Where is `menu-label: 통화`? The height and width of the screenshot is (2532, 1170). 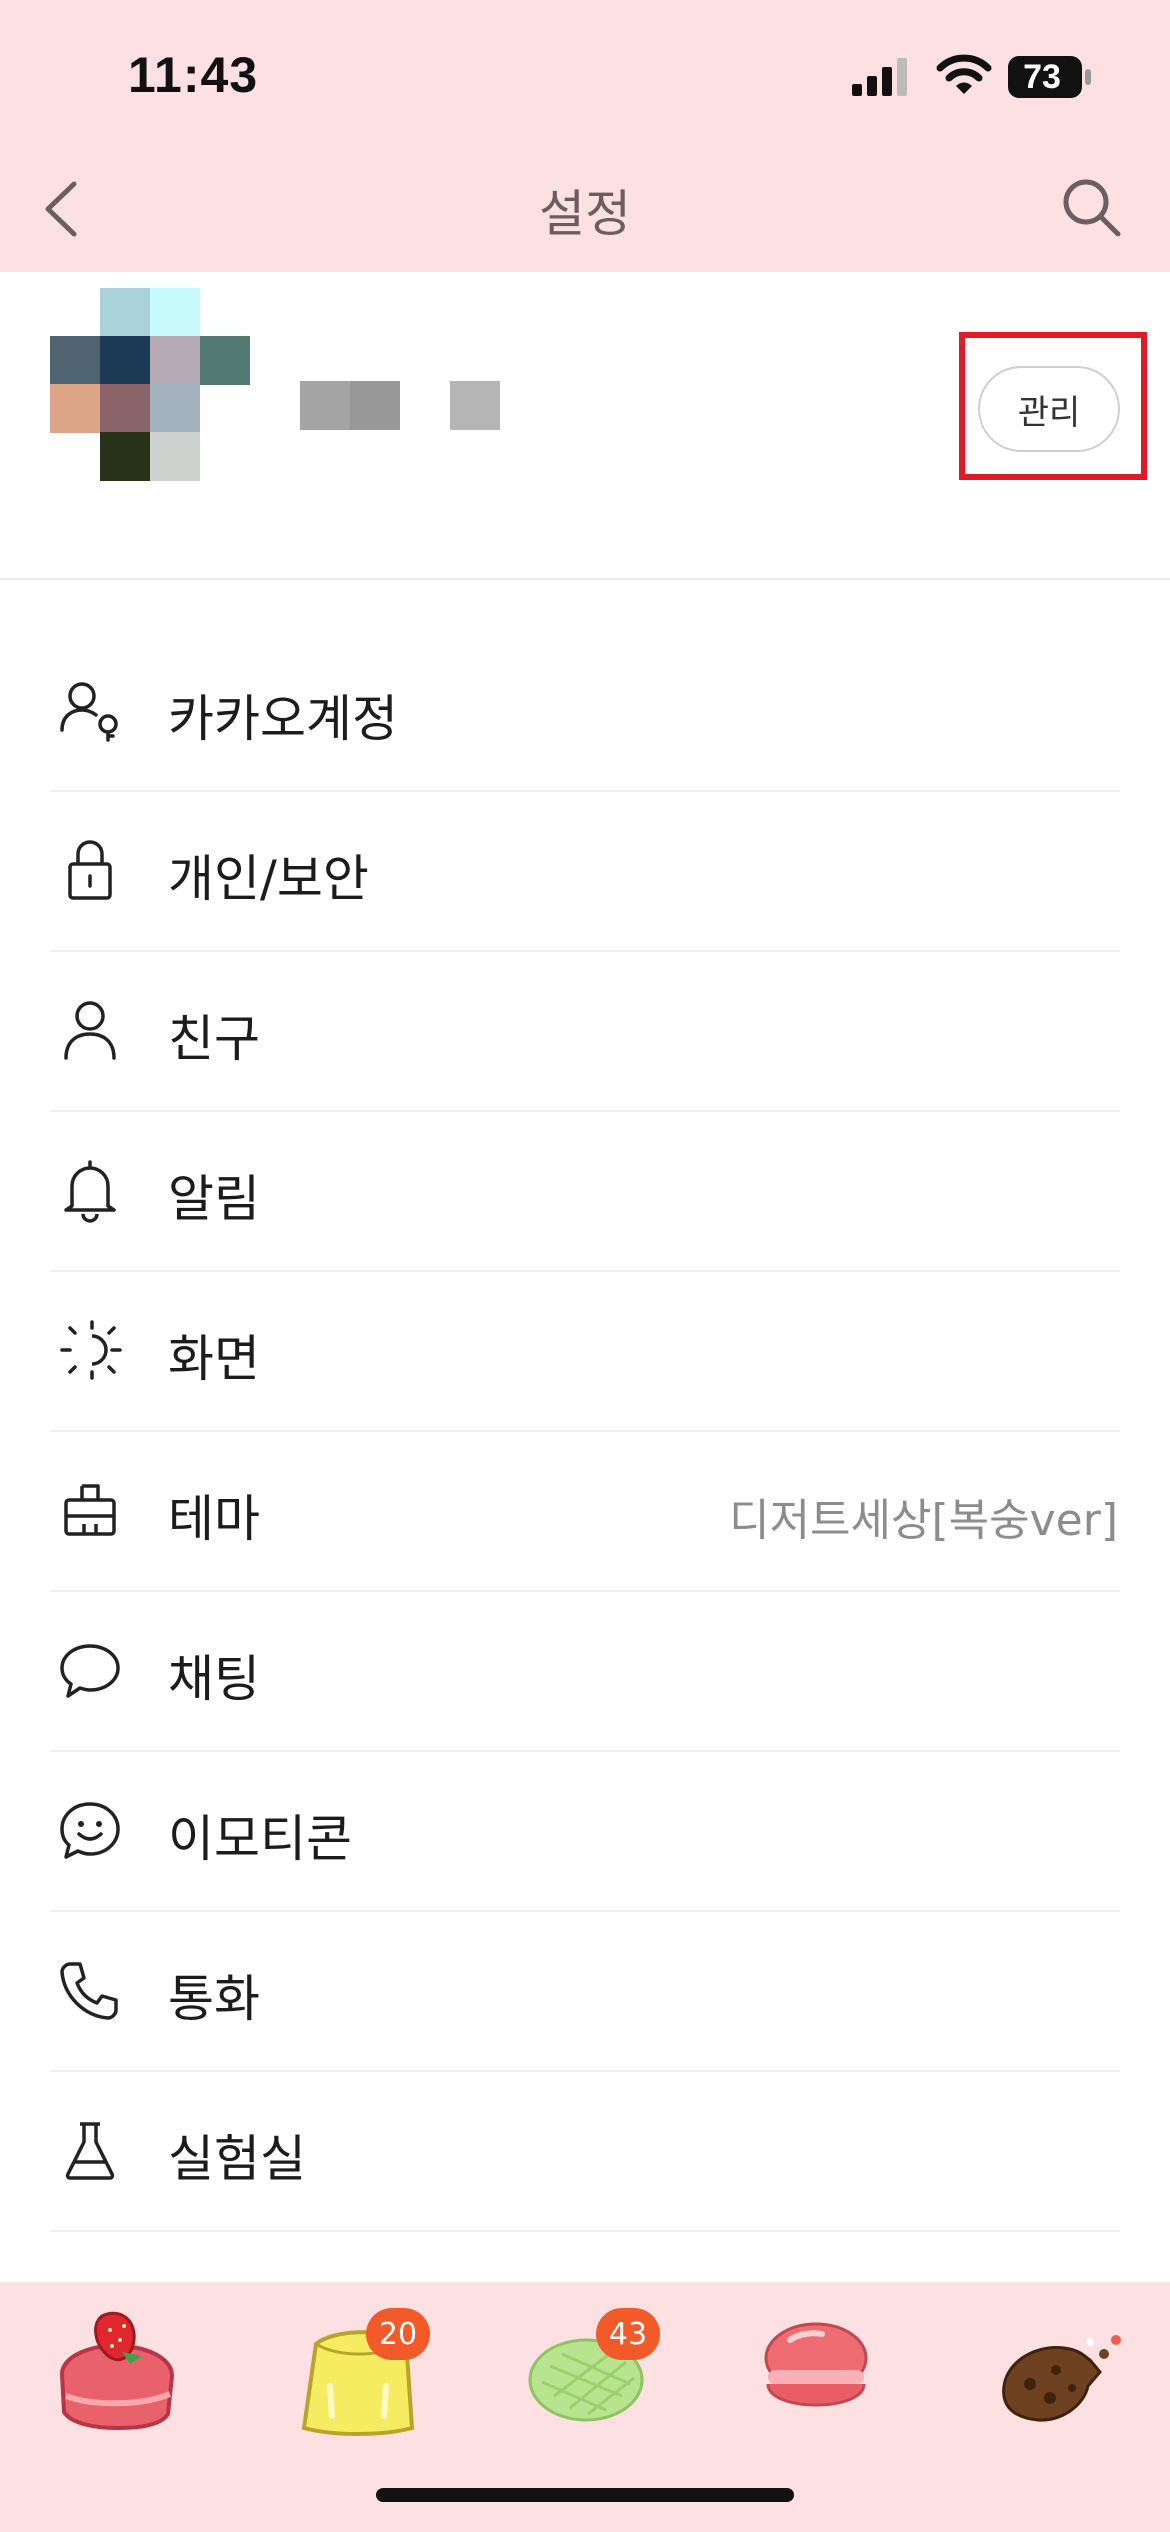
menu-label: 통화 is located at coordinates (214, 1999).